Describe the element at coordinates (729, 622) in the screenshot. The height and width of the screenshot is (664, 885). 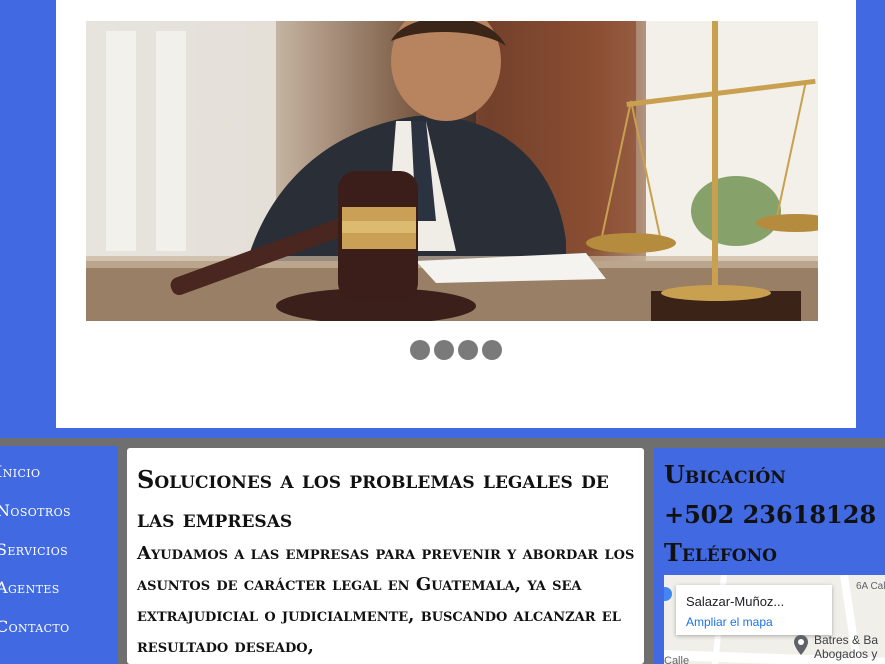
I see `enlarge-map-link: Ampliar el mapa` at that location.